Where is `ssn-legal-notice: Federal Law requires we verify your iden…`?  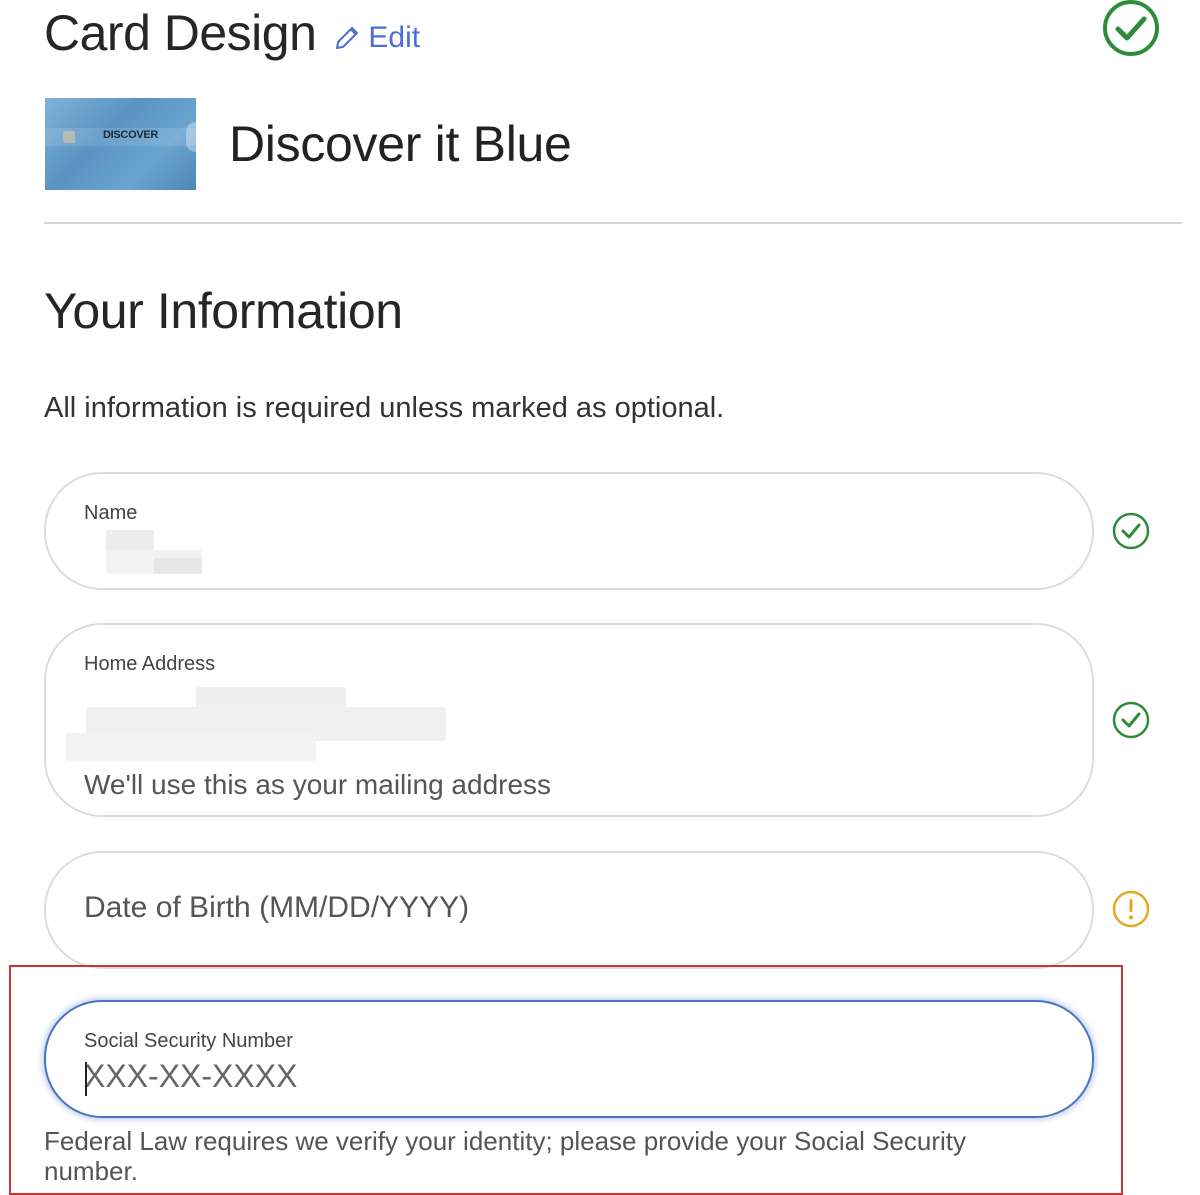
ssn-legal-notice: Federal Law requires we verify your iden… is located at coordinates (505, 1156).